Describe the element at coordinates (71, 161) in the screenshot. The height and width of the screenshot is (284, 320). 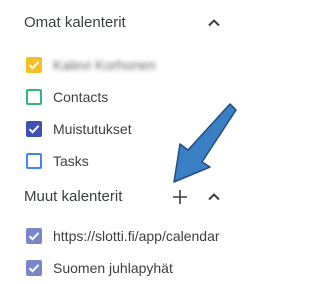
I see `calendar-item-label: Tasks` at that location.